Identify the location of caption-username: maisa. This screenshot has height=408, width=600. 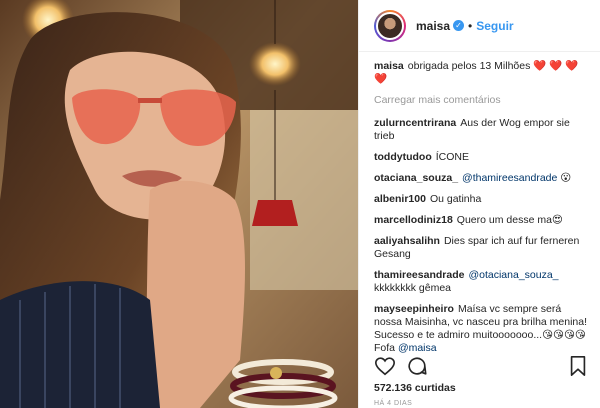
(389, 66).